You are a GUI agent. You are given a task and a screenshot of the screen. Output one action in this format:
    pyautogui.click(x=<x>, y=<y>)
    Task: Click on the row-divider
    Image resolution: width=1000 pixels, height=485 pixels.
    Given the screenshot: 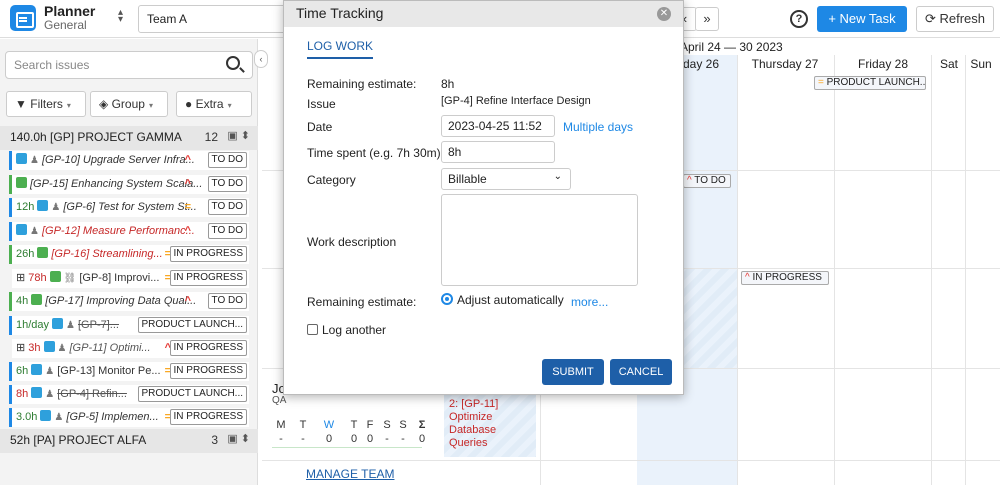 What is the action you would take?
    pyautogui.click(x=631, y=460)
    